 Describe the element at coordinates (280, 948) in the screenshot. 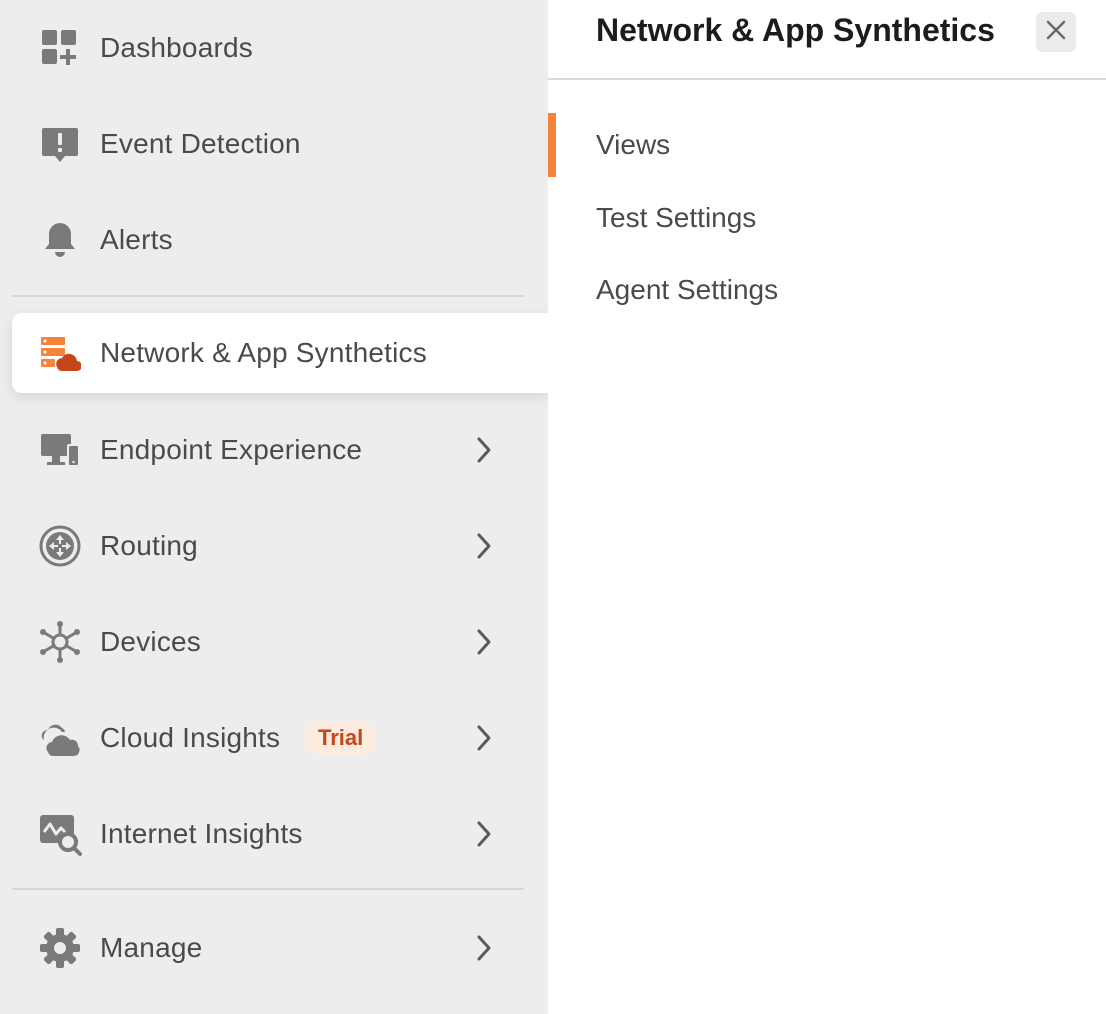

I see `nav-item-manage: Manage` at that location.